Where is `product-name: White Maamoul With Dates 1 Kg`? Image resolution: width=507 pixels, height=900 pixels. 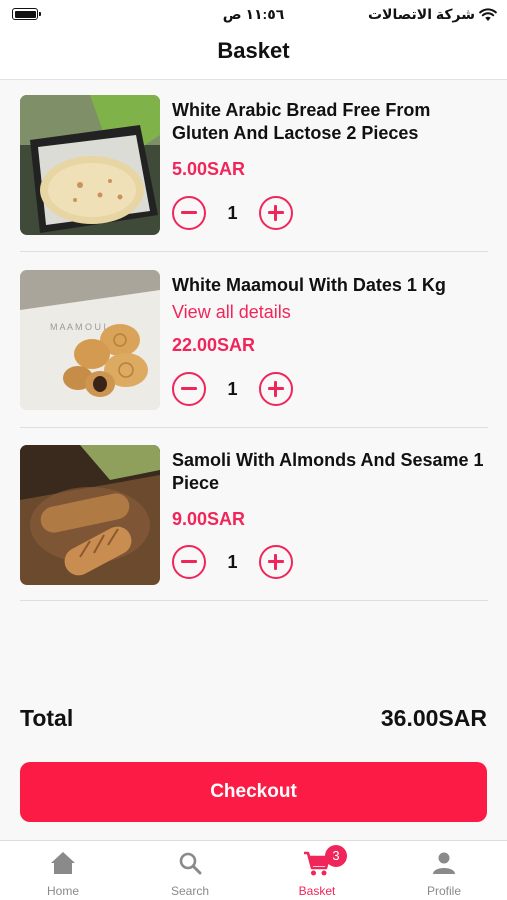
product-name: White Maamoul With Dates 1 Kg is located at coordinates (309, 285).